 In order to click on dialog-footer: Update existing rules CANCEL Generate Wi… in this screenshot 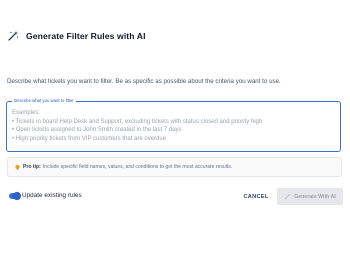, I will do `click(175, 196)`.